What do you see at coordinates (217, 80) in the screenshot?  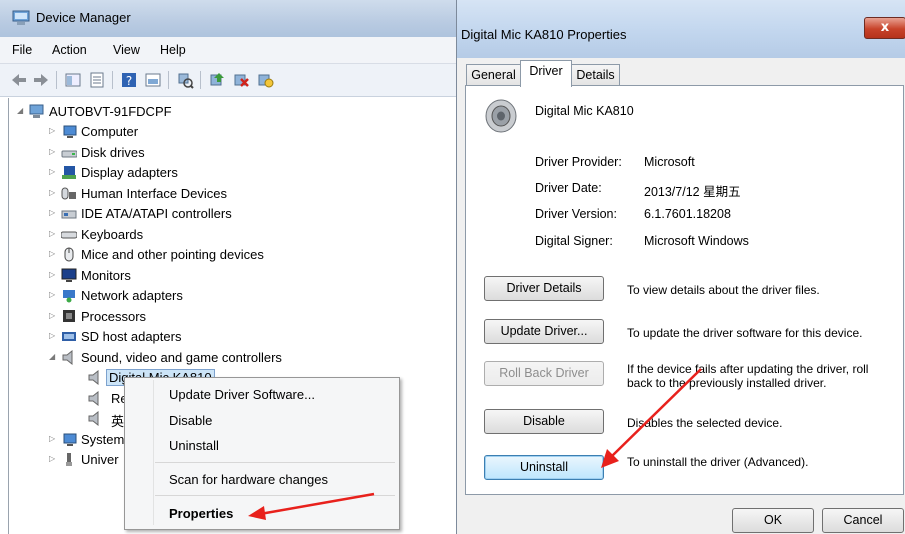 I see `update-driver-icon` at bounding box center [217, 80].